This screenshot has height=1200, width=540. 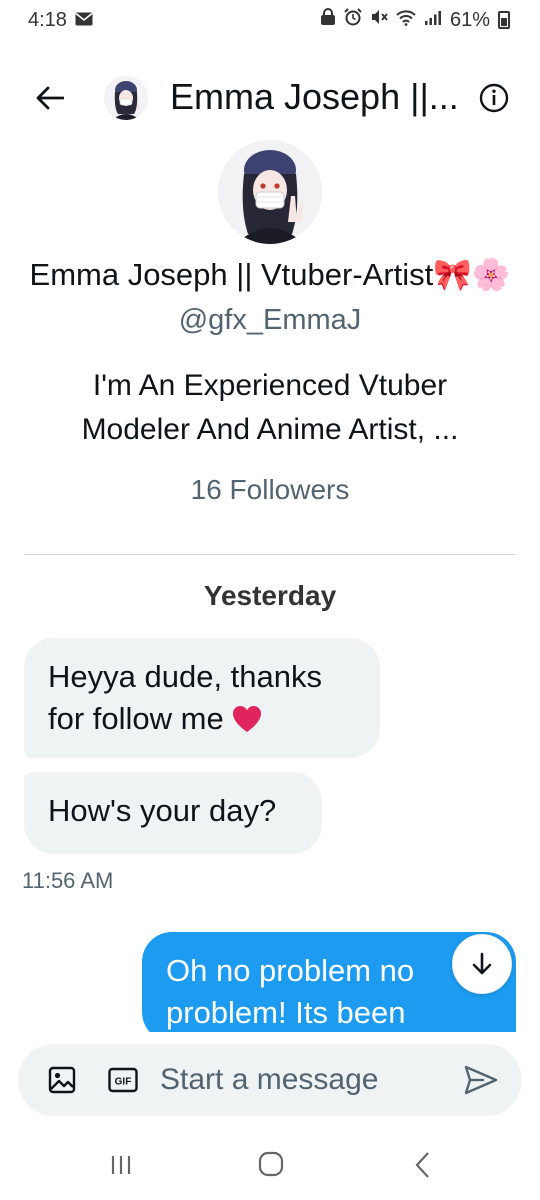 I want to click on system-nav-bar, so click(x=270, y=1166).